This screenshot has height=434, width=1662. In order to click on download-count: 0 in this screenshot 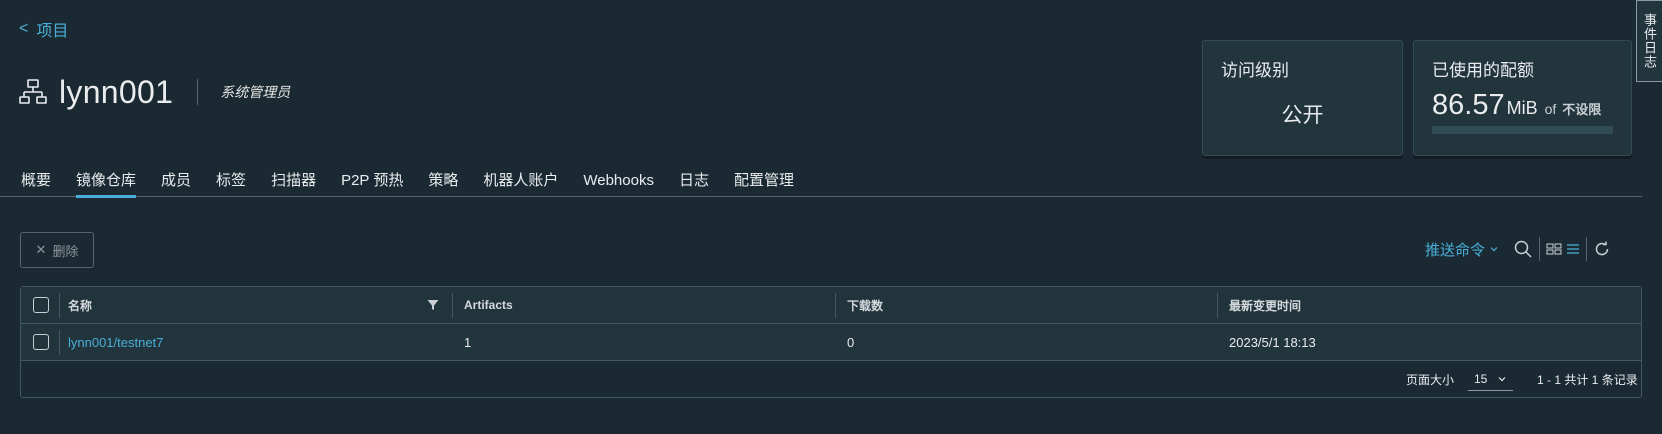, I will do `click(851, 342)`.